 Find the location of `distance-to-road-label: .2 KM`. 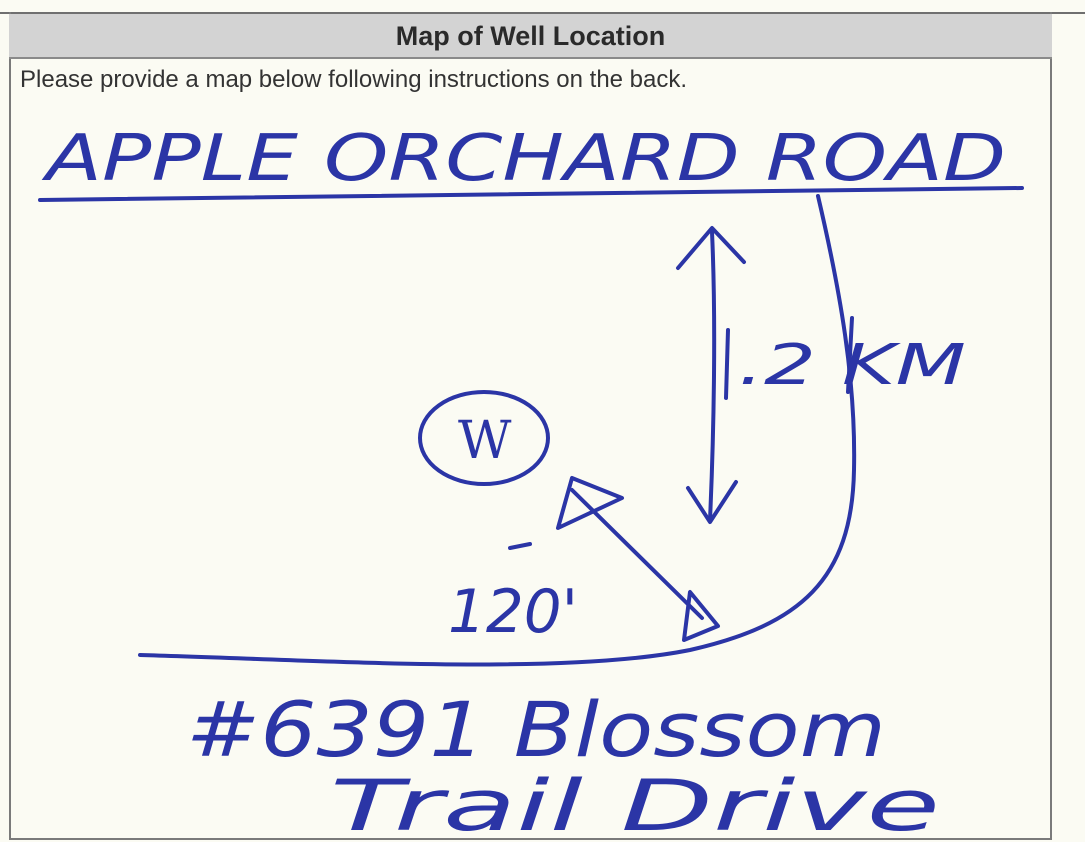

distance-to-road-label: .2 KM is located at coordinates (852, 365).